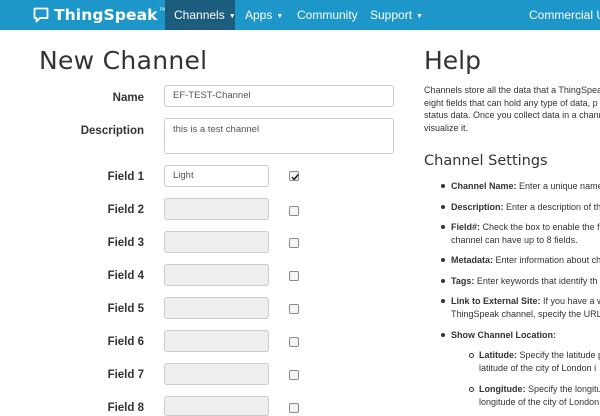 The width and height of the screenshot is (600, 416). What do you see at coordinates (463, 281) in the screenshot?
I see `list-item-term: Tags:` at bounding box center [463, 281].